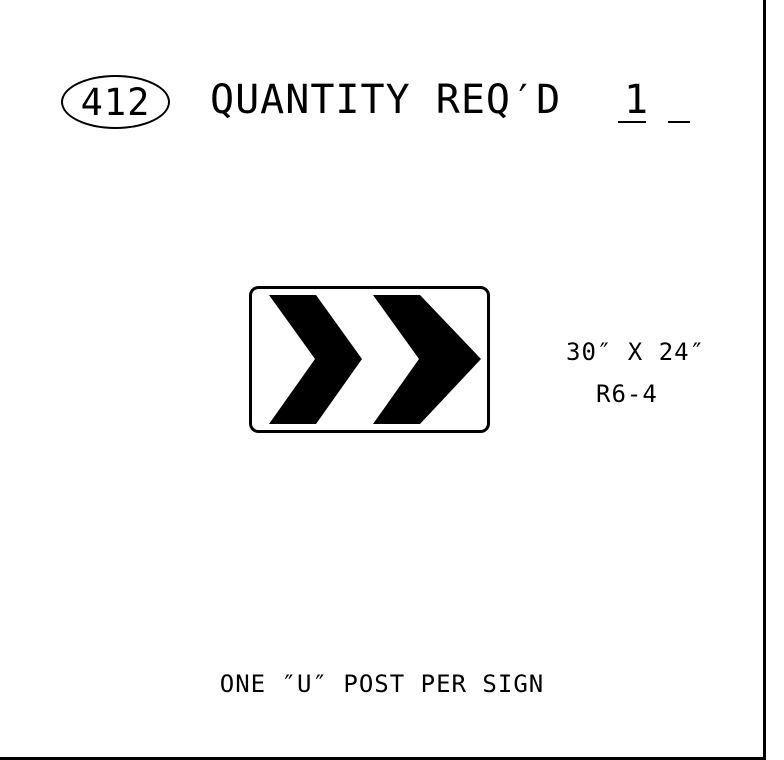 The image size is (784, 760). Describe the element at coordinates (636, 100) in the screenshot. I see `quantity-value: 1` at that location.